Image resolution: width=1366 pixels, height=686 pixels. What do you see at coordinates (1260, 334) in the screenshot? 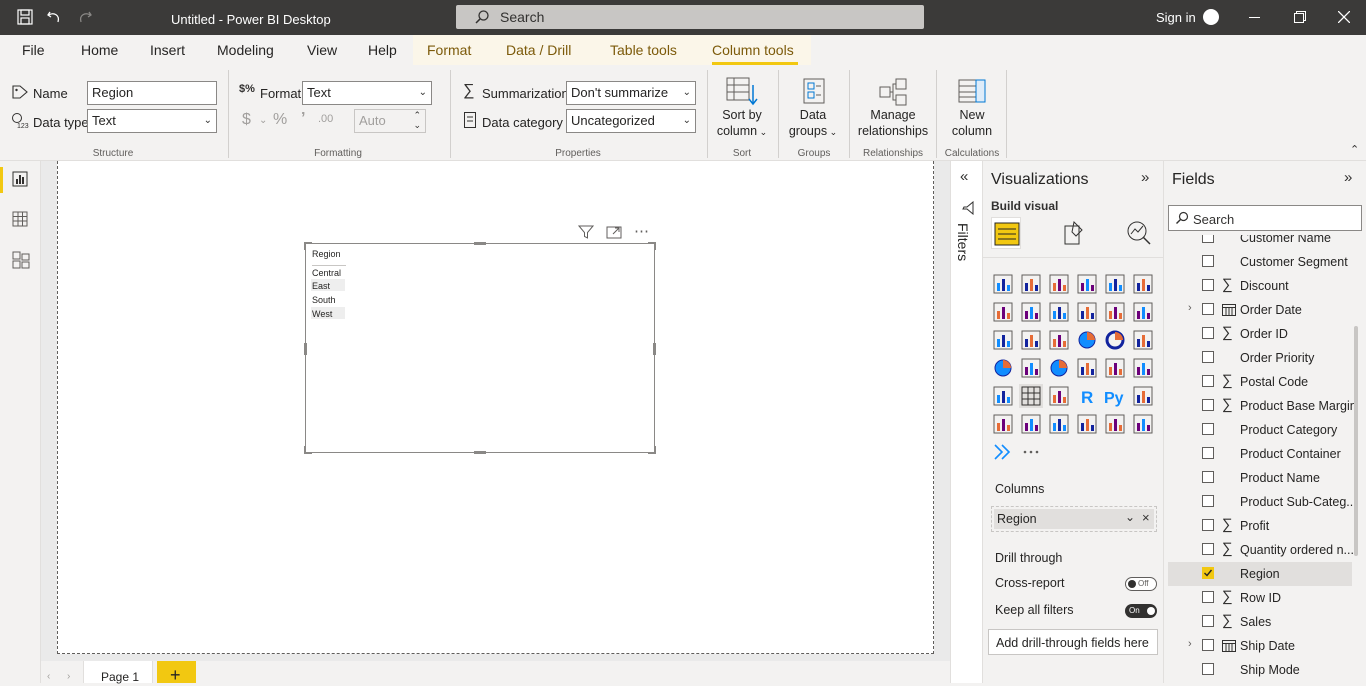
I see `field-item: ∑ Order ID` at bounding box center [1260, 334].